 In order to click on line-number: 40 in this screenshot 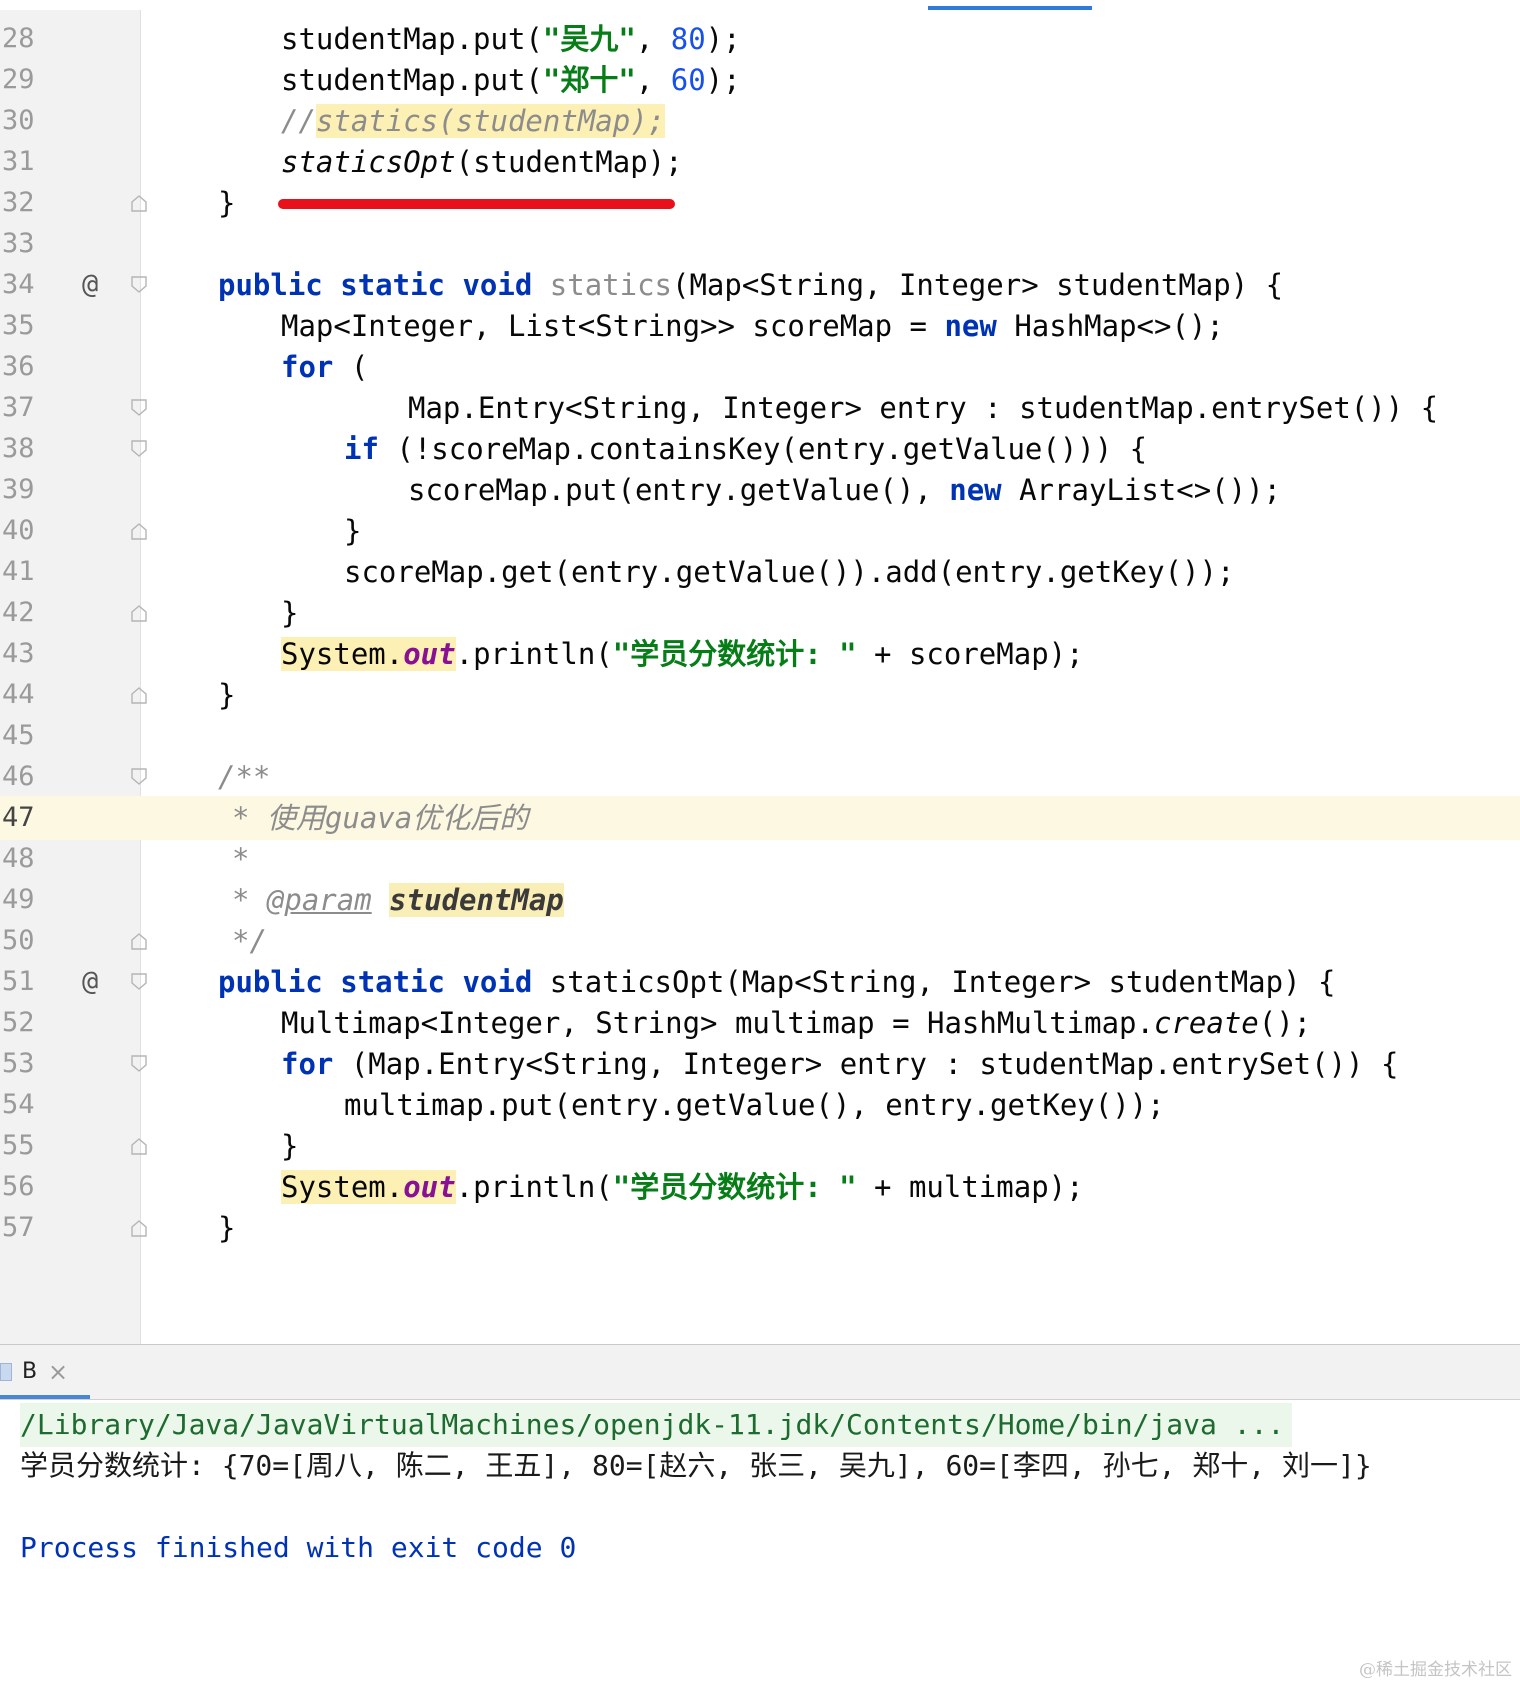, I will do `click(18, 530)`.